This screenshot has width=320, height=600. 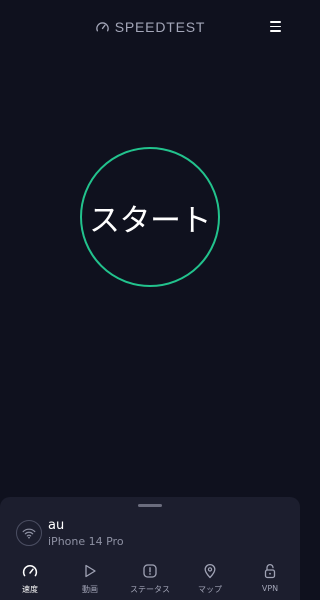 What do you see at coordinates (210, 571) in the screenshot?
I see `map-pin-icon` at bounding box center [210, 571].